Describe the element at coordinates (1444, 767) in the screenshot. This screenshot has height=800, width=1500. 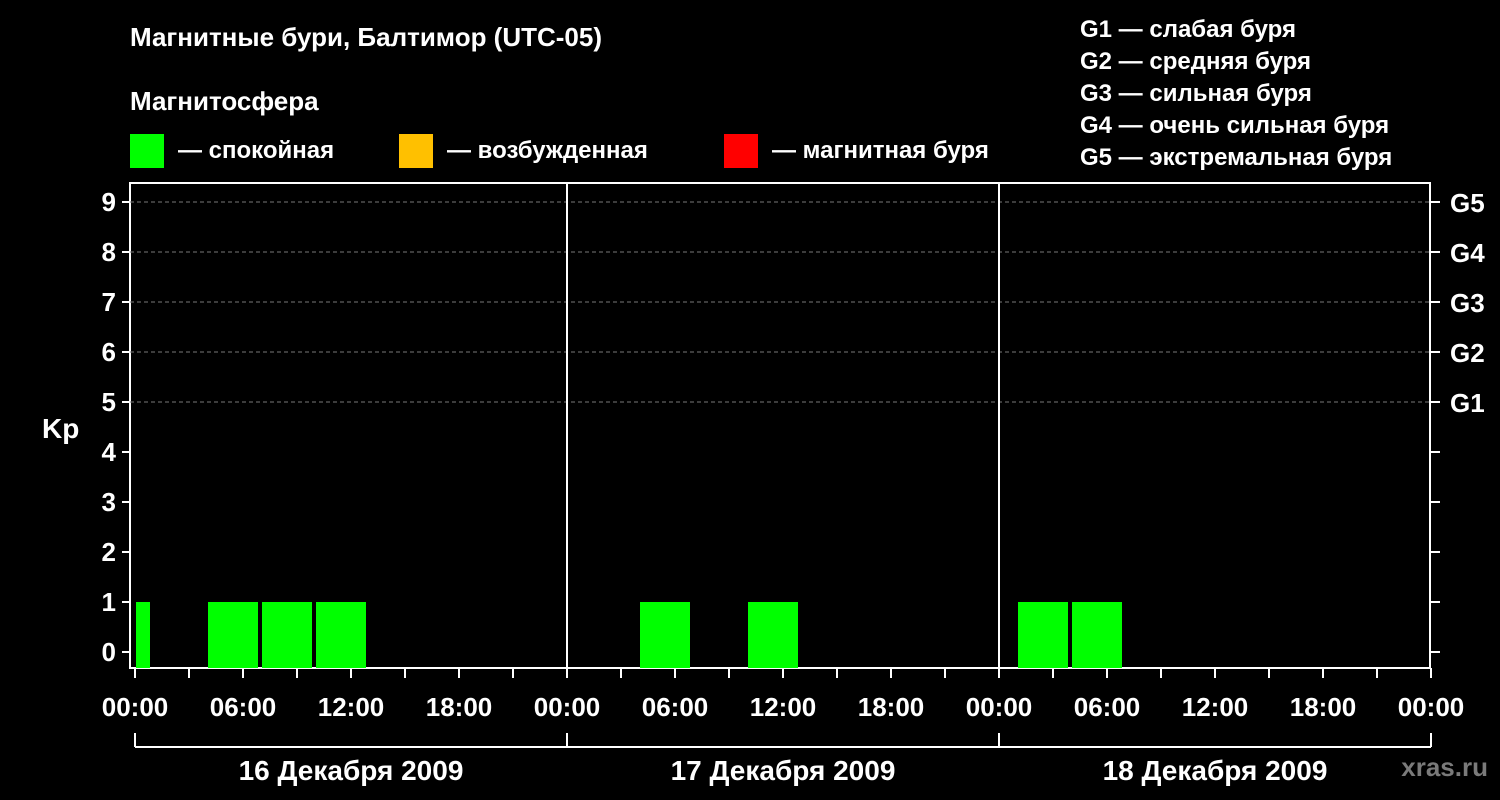
I see `watermark: xras.ru` at that location.